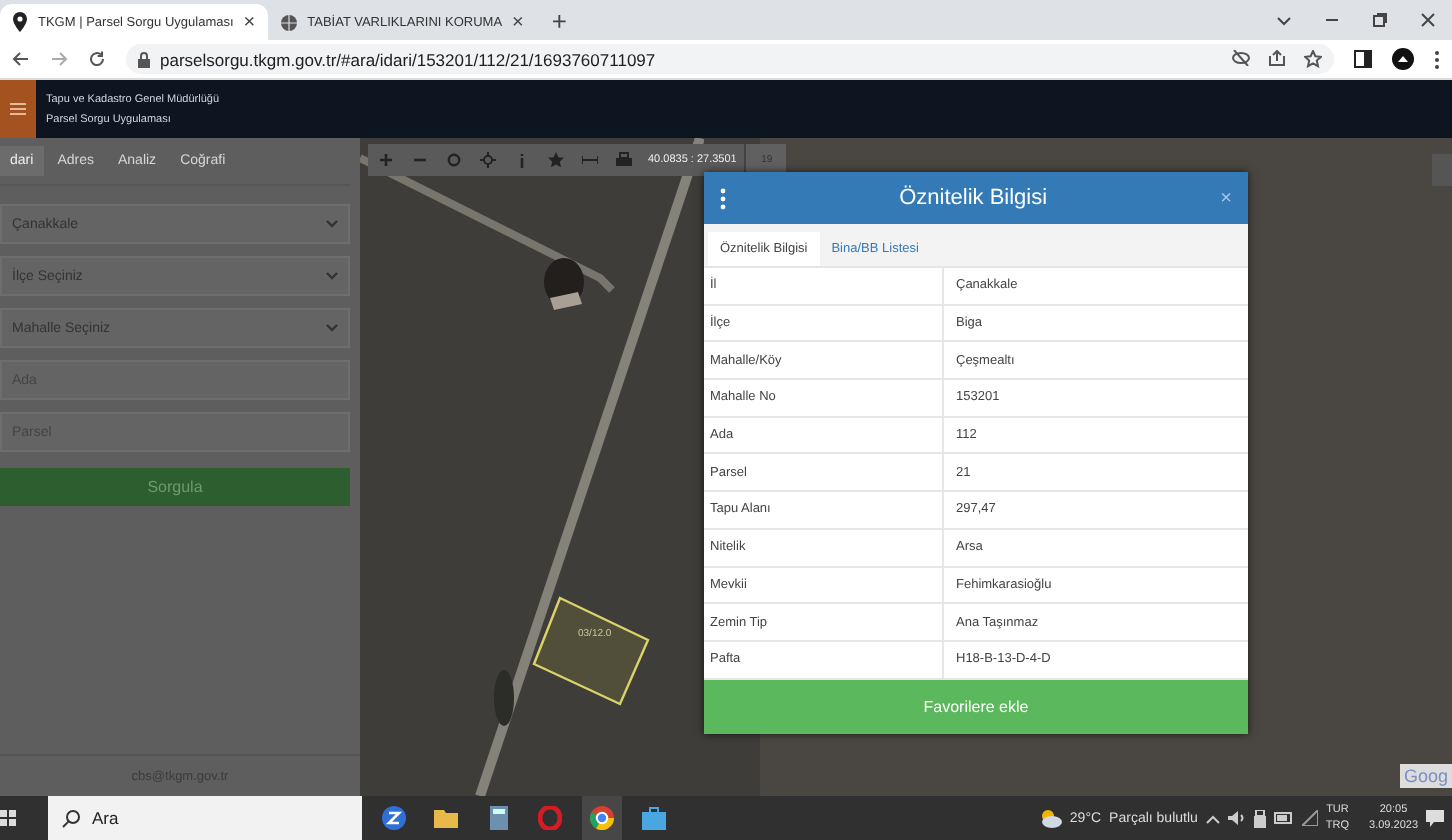 The image size is (1452, 840). Describe the element at coordinates (97, 59) in the screenshot. I see `reload-icon` at that location.